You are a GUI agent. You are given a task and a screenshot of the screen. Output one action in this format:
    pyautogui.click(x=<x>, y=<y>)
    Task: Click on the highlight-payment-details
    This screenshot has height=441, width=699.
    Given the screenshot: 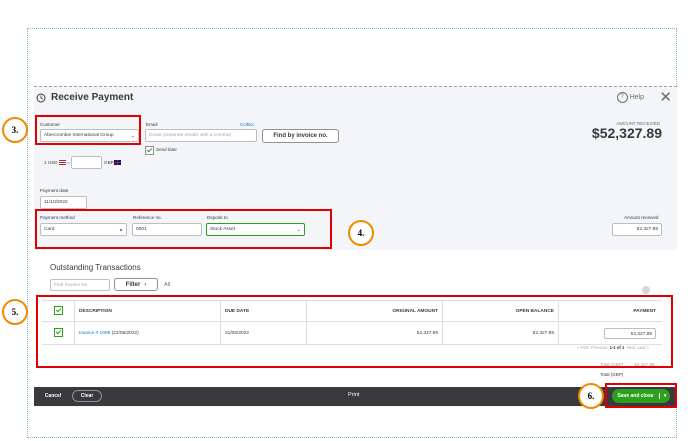 What is the action you would take?
    pyautogui.click(x=183, y=229)
    